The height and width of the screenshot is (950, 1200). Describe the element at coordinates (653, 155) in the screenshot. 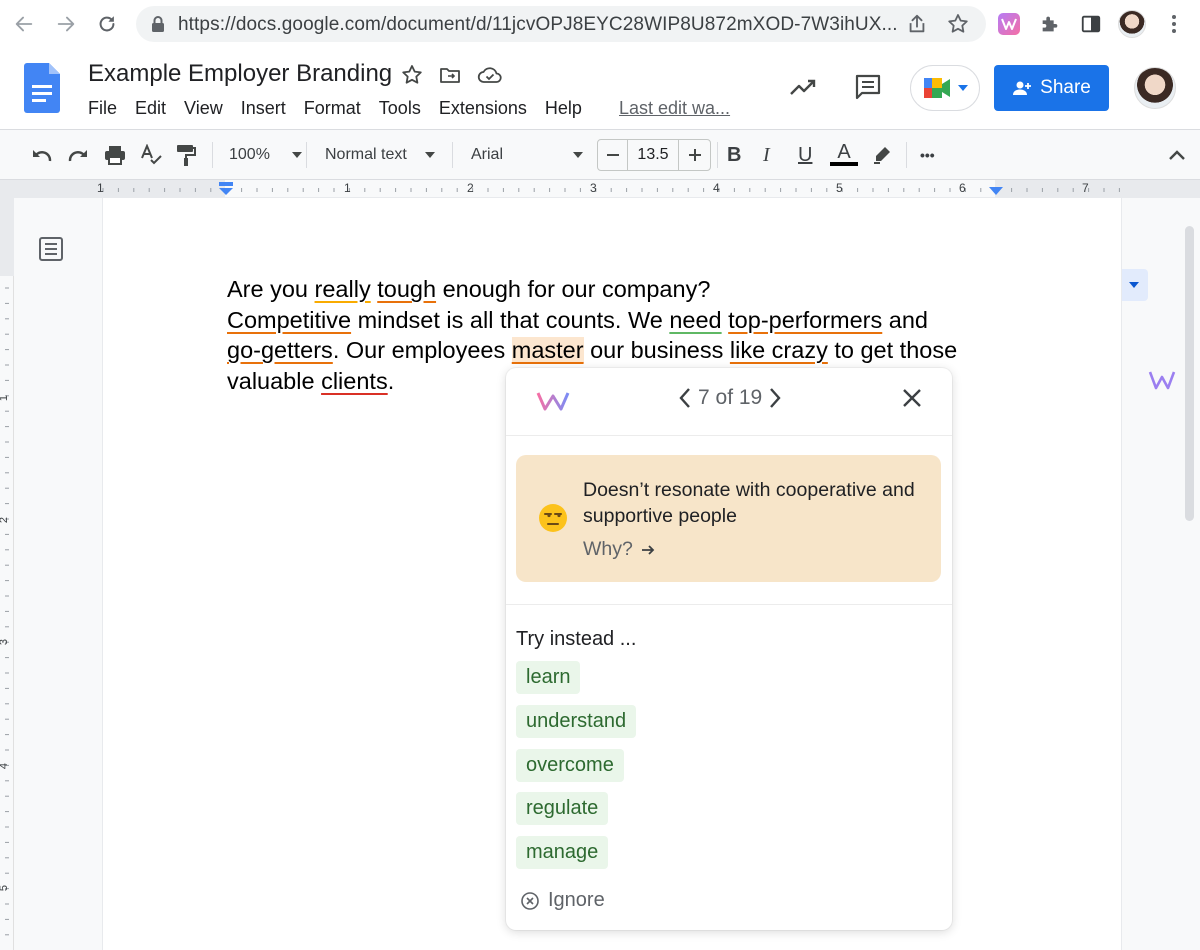

I see `font-size-input: 13.5` at that location.